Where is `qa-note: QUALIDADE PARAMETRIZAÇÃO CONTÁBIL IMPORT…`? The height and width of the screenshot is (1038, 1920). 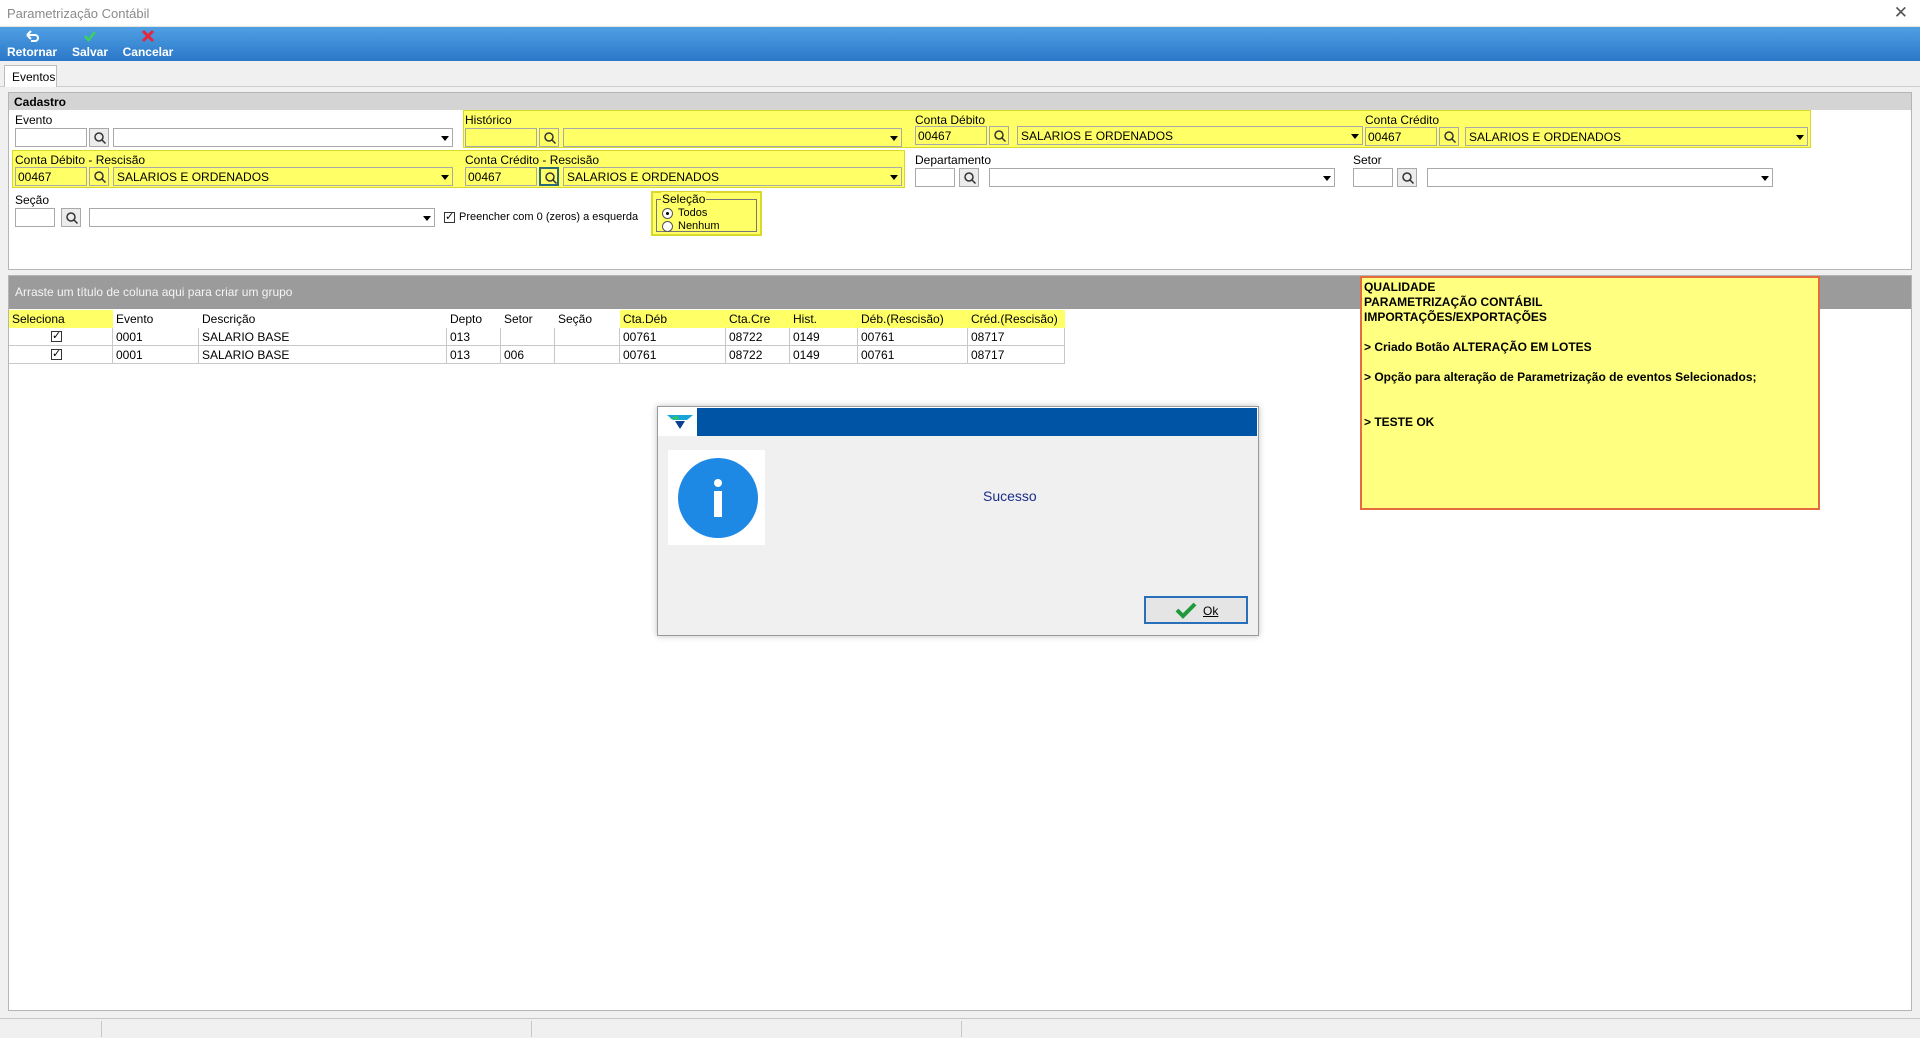 qa-note: QUALIDADE PARAMETRIZAÇÃO CONTÁBIL IMPORT… is located at coordinates (1590, 393).